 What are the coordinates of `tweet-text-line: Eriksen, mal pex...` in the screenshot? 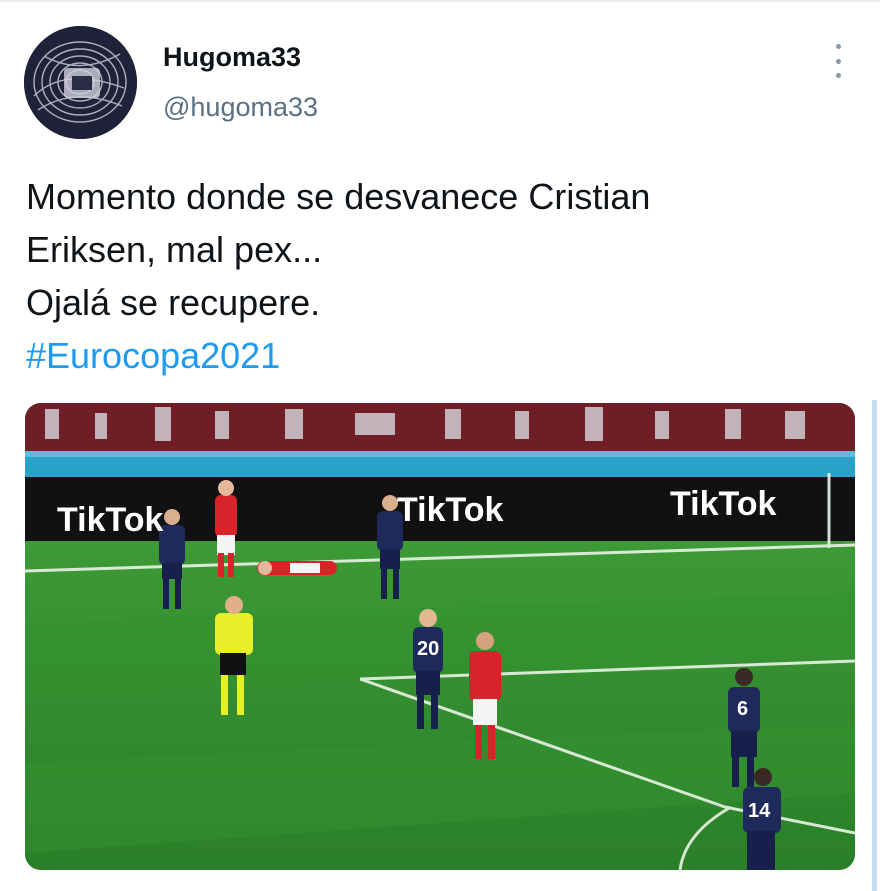 It's located at (174, 249).